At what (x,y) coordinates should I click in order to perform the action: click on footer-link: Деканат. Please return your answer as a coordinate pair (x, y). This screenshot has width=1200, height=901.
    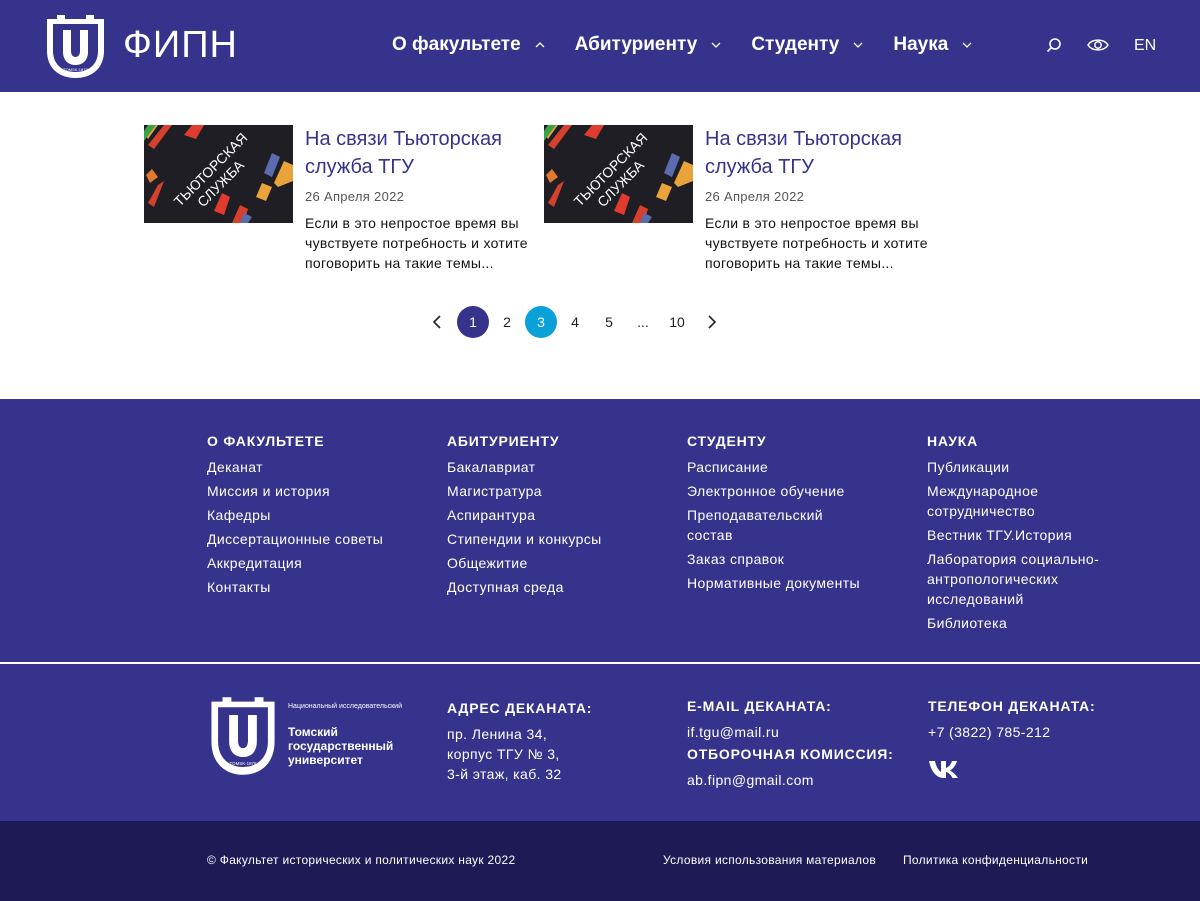
    Looking at the image, I should click on (307, 467).